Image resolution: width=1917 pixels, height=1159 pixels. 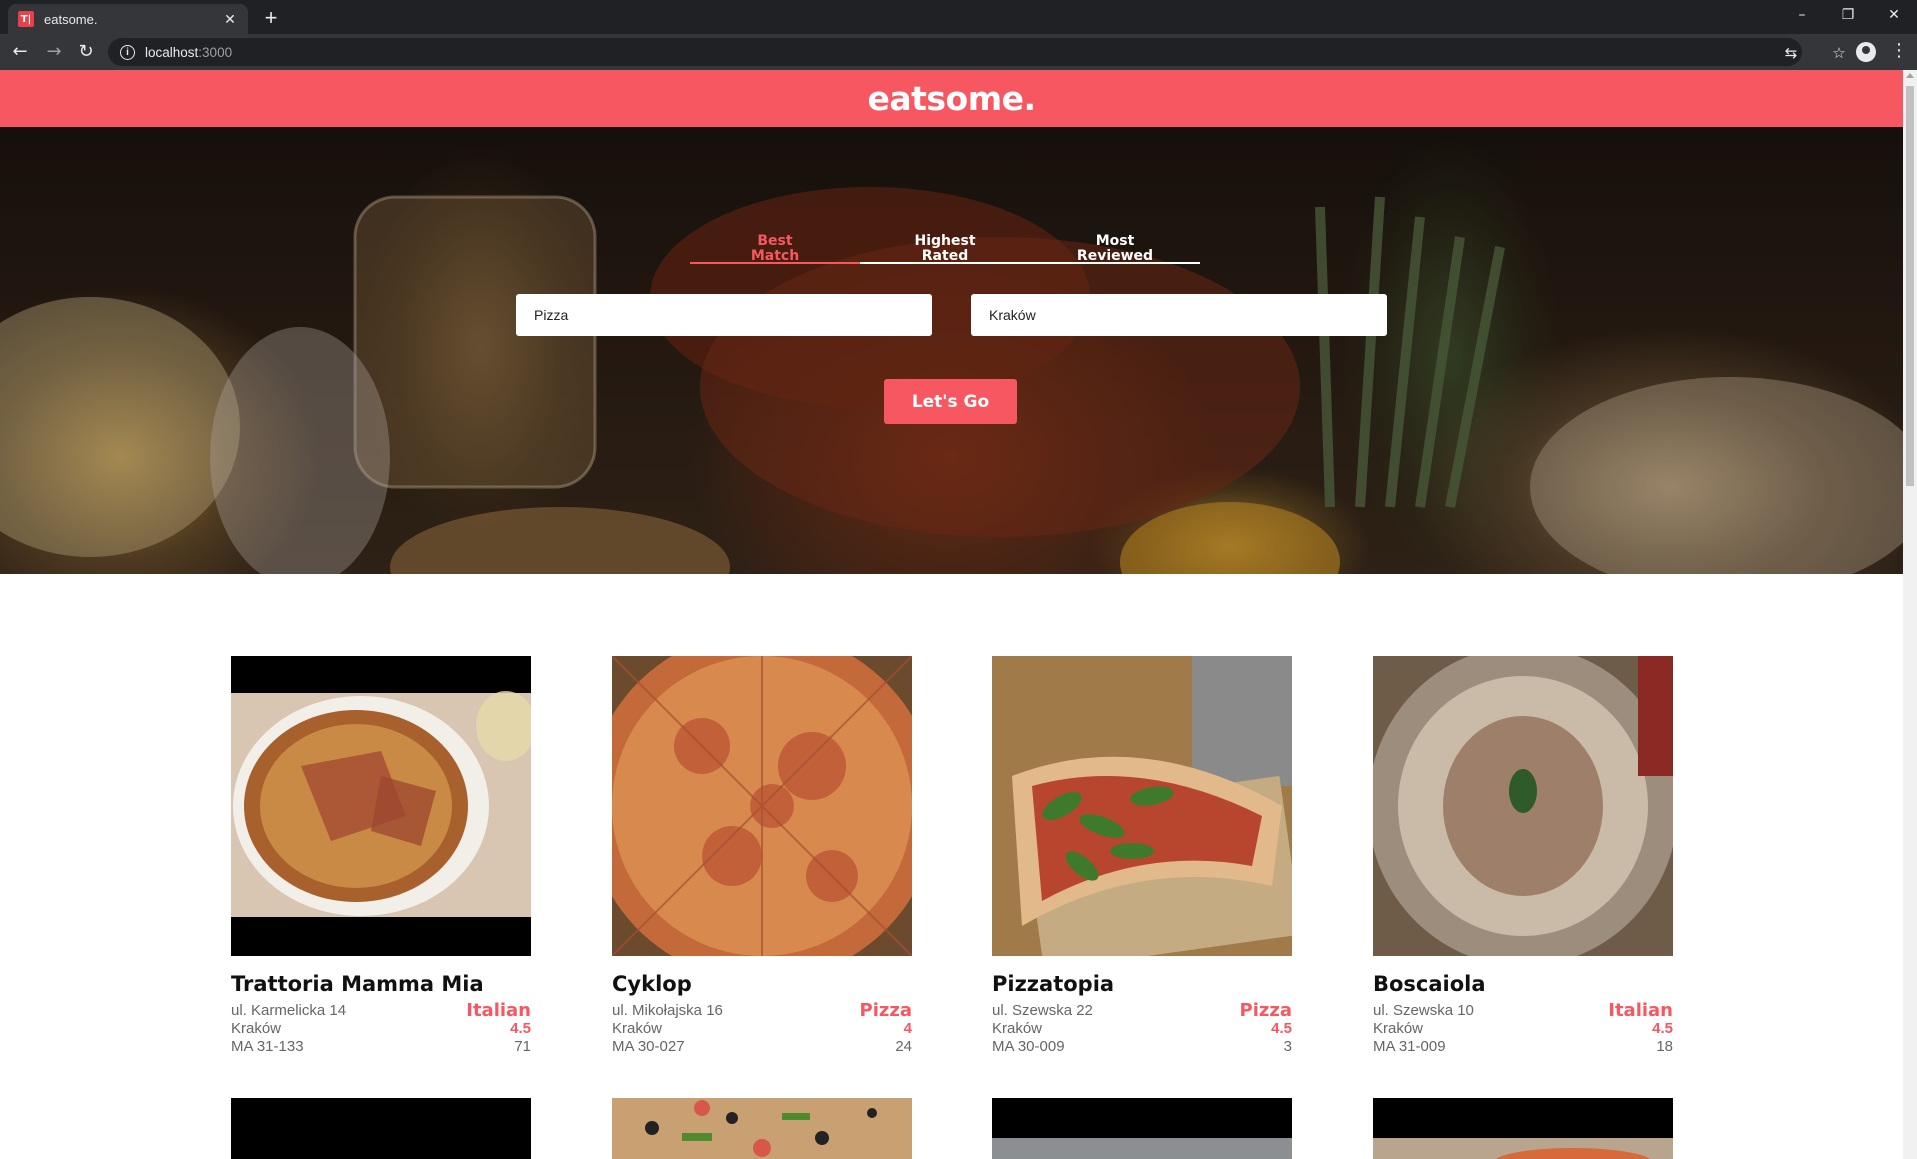 What do you see at coordinates (54, 52) in the screenshot?
I see `forward-arrow-icon: →` at bounding box center [54, 52].